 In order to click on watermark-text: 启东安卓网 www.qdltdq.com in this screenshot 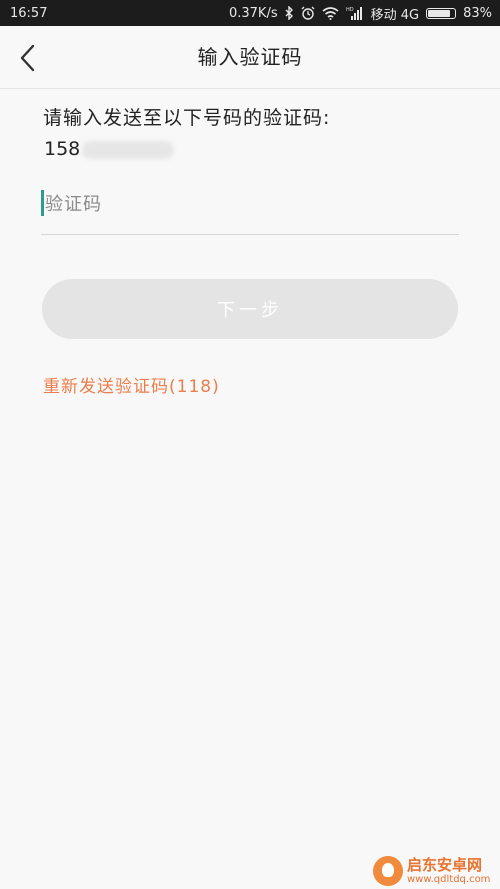, I will do `click(448, 871)`.